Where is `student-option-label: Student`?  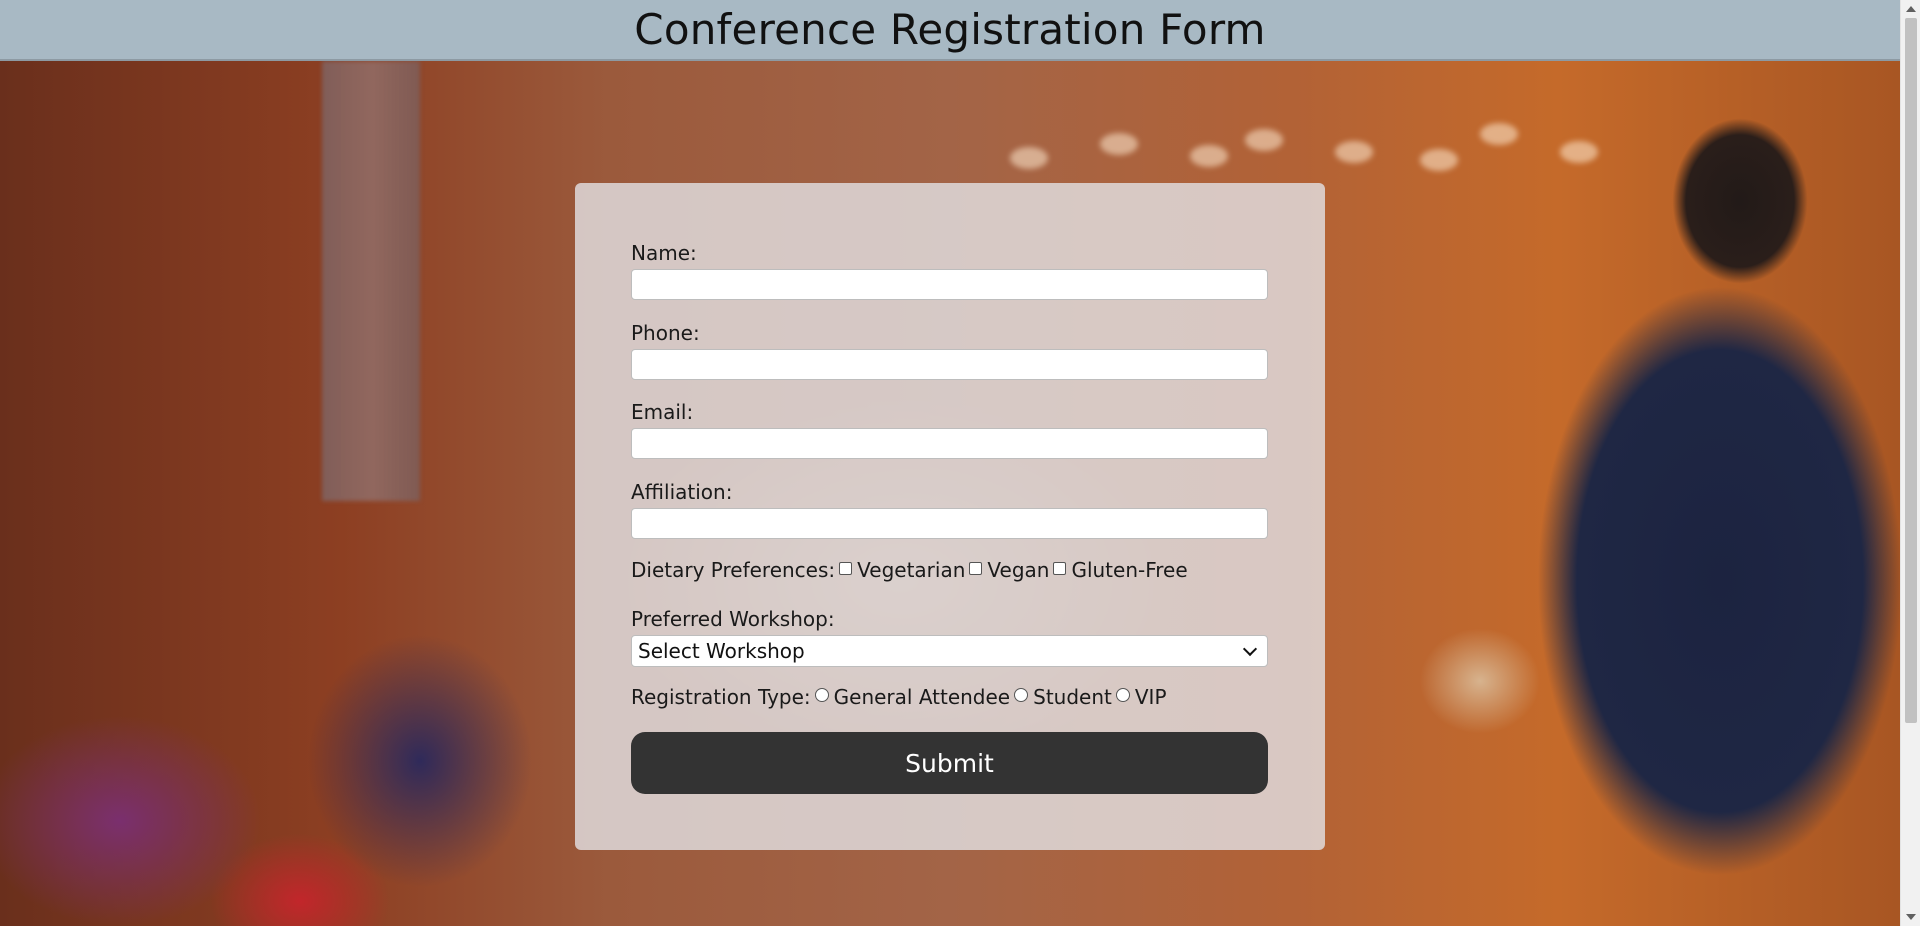
student-option-label: Student is located at coordinates (1072, 697).